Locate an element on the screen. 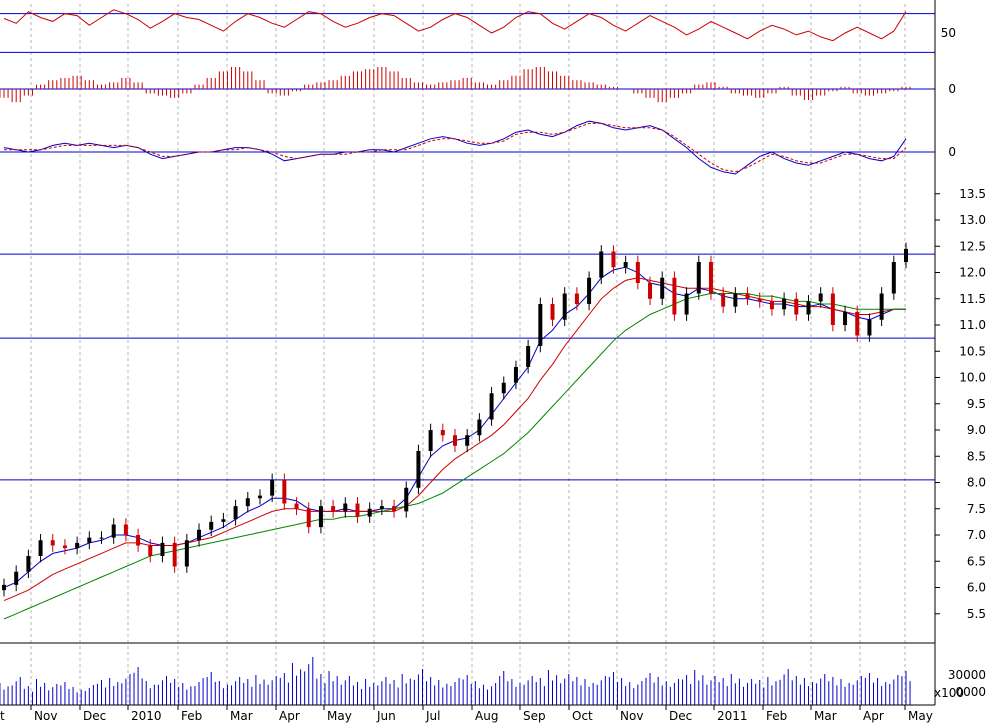 Image resolution: width=990 pixels, height=723 pixels. x-tick-label: Sep is located at coordinates (534, 716).